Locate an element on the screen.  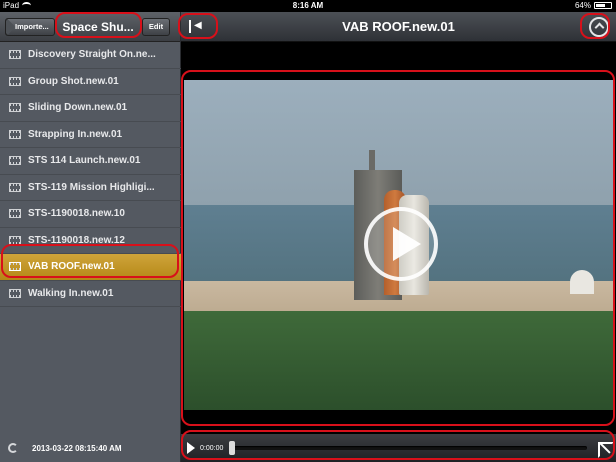
clip-title: VAB ROOF.new.01 is located at coordinates (398, 26).